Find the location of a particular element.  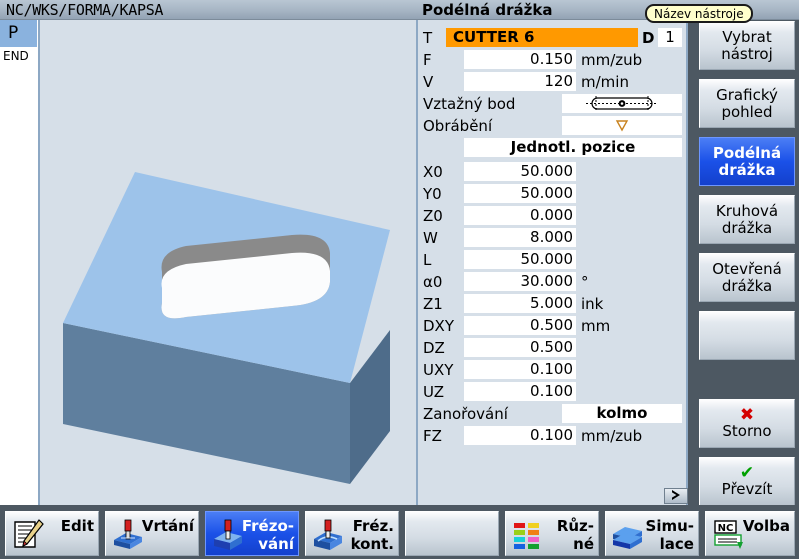

softkey-nc-select: NC Volba is located at coordinates (750, 533).